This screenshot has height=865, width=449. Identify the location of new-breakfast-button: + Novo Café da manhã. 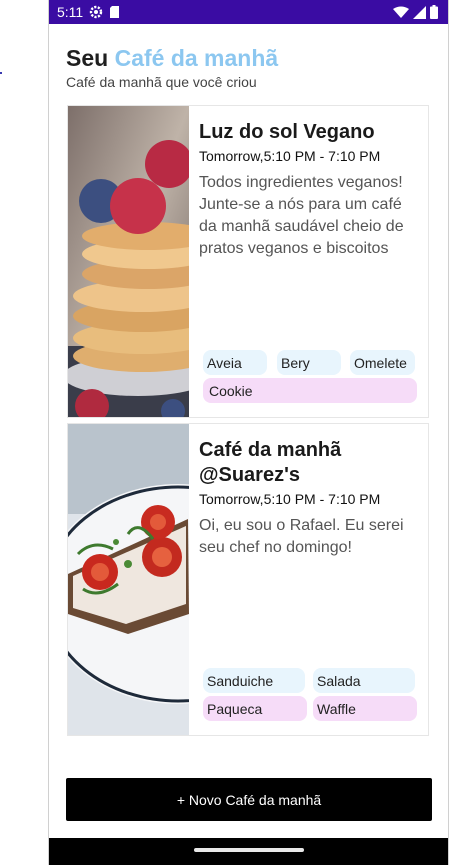
(249, 799).